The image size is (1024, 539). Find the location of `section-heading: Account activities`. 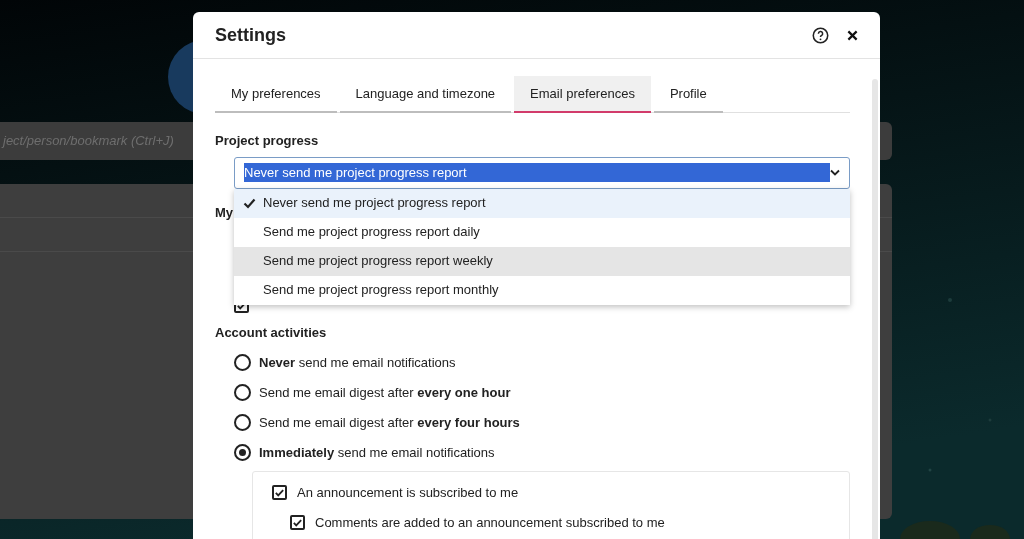

section-heading: Account activities is located at coordinates (271, 333).